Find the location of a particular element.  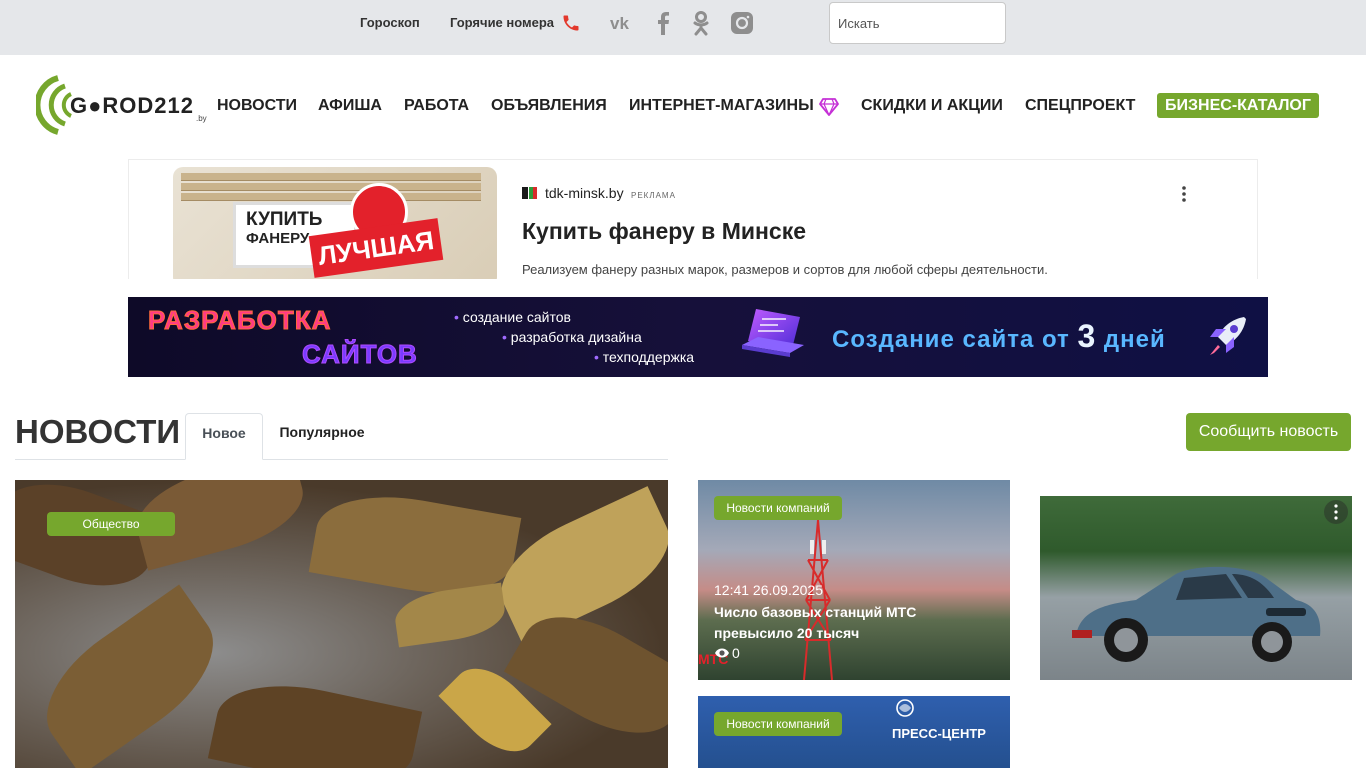

logo-text: G●ROD212 is located at coordinates (132, 105).